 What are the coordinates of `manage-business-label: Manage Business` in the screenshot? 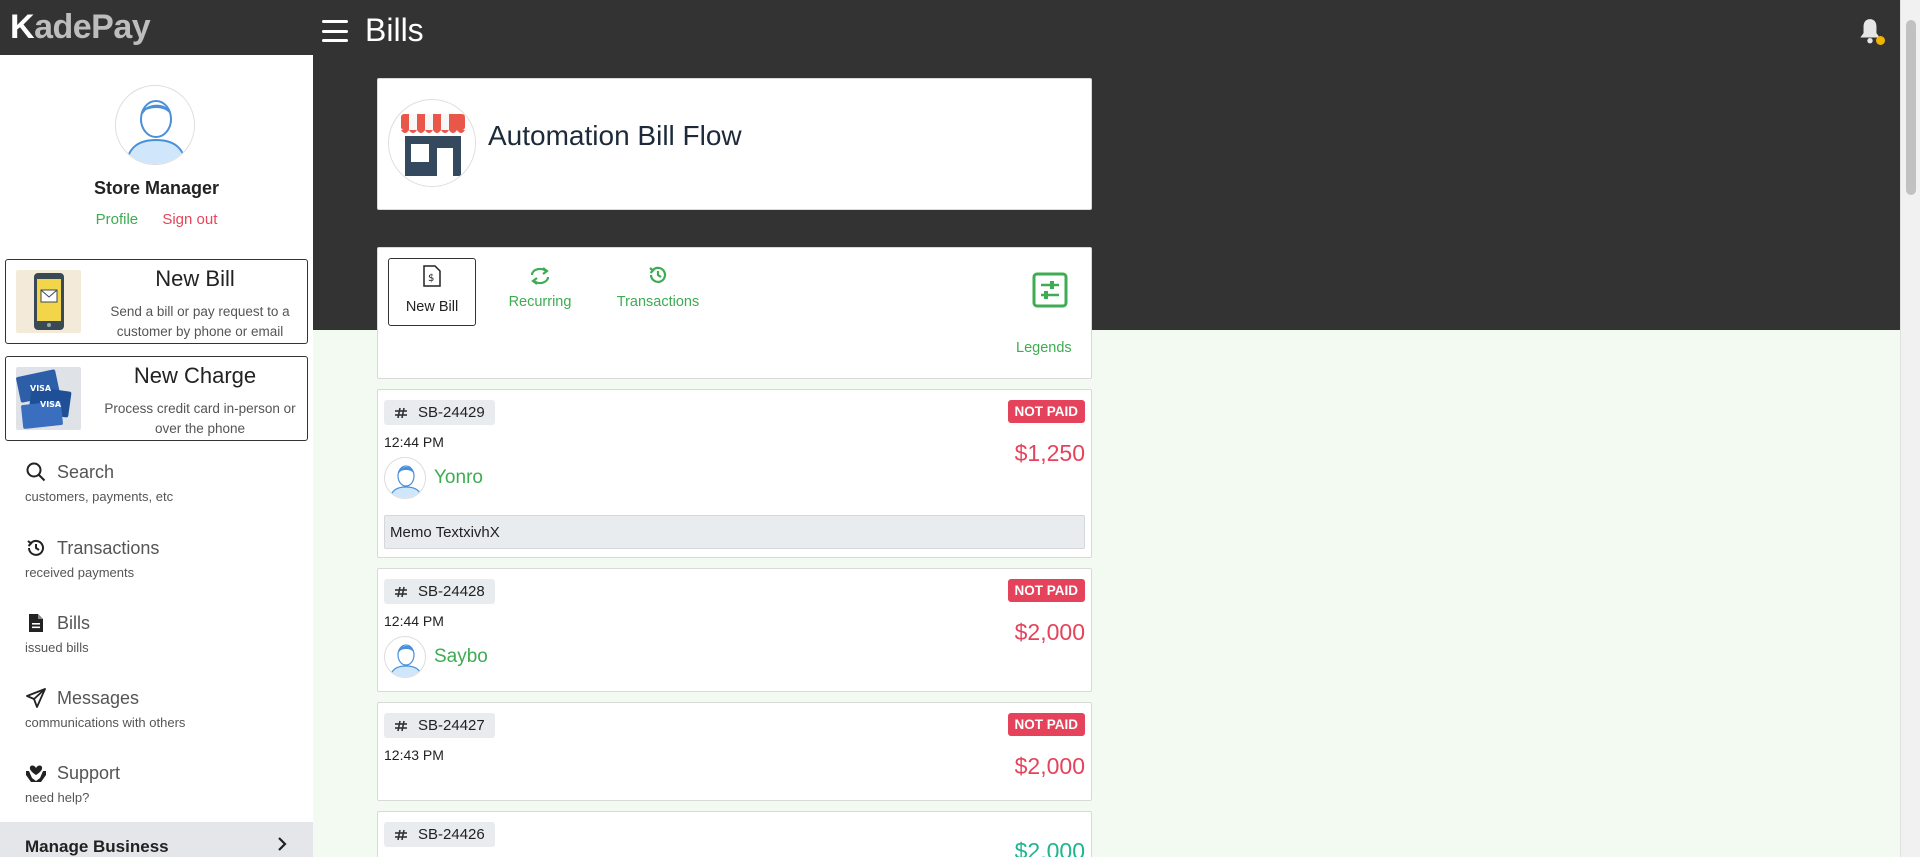 It's located at (97, 846).